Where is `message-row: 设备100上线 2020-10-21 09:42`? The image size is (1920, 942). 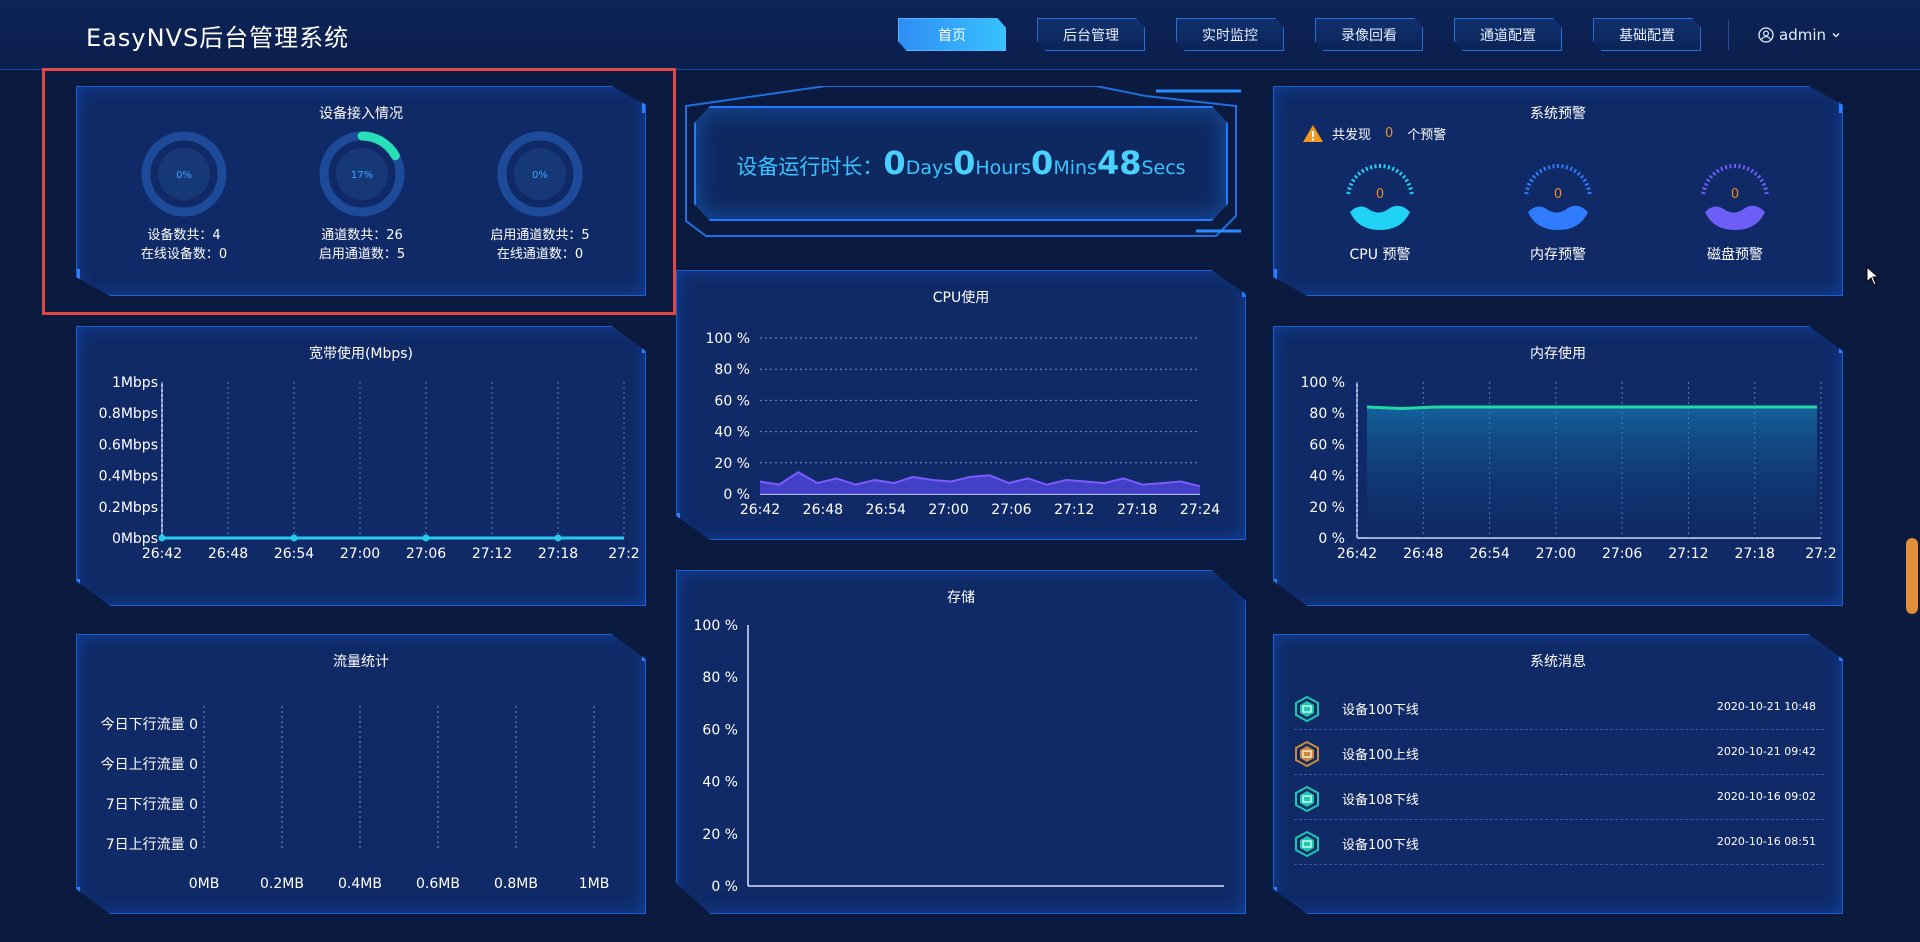 message-row: 设备100上线 2020-10-21 09:42 is located at coordinates (1559, 753).